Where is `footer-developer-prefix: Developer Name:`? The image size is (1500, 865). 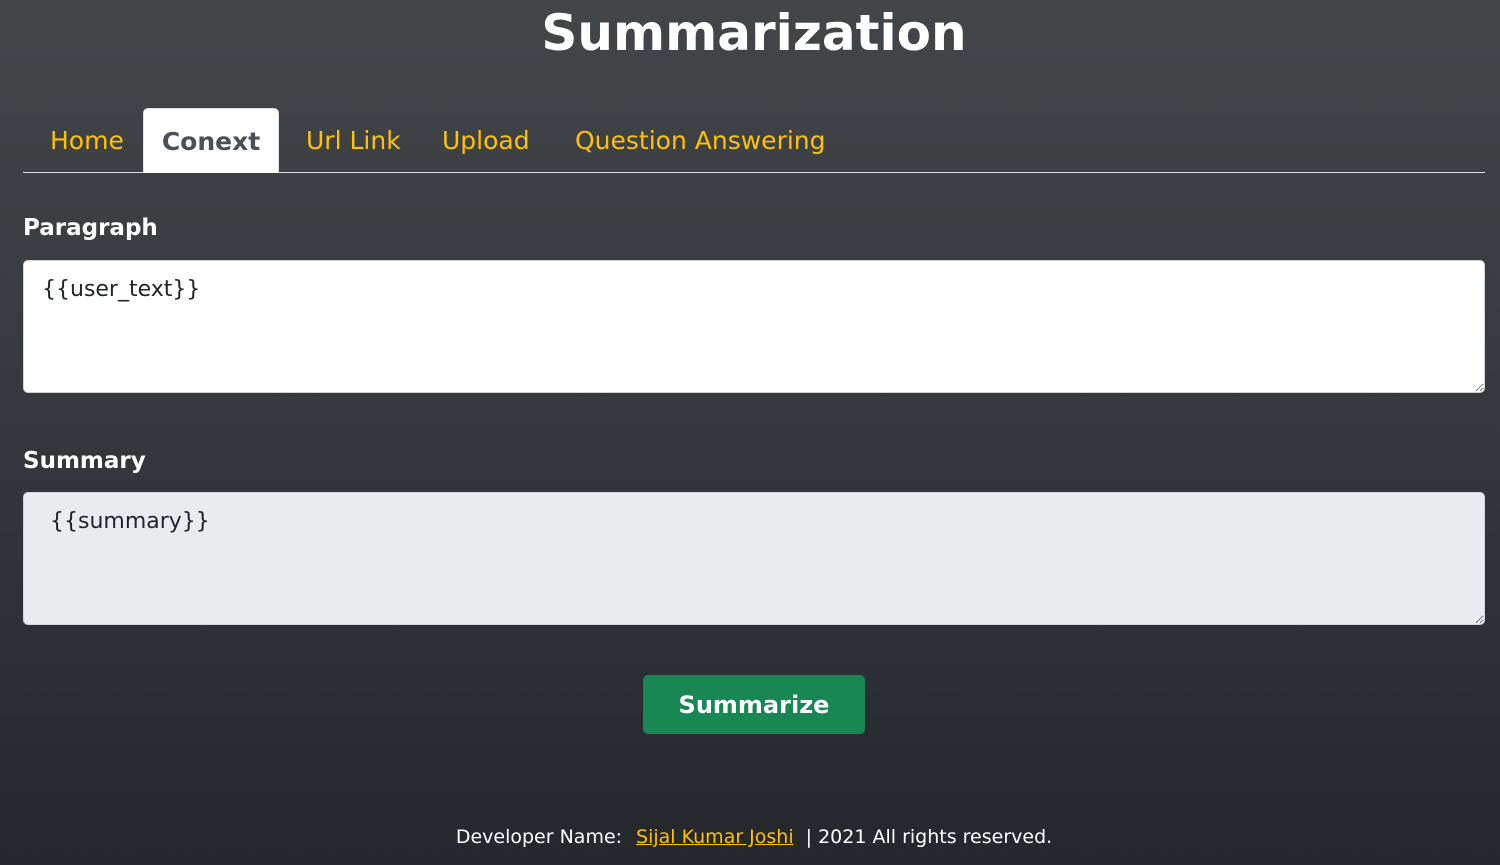 footer-developer-prefix: Developer Name: is located at coordinates (539, 837).